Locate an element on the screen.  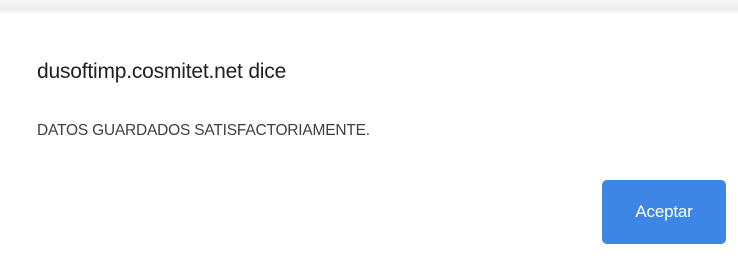
accept-button: Aceptar is located at coordinates (664, 212).